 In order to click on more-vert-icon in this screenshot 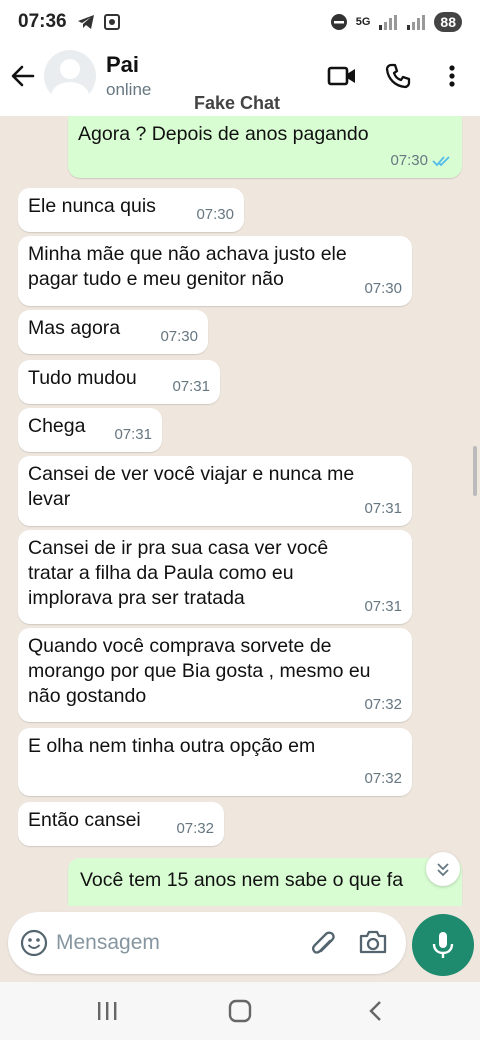, I will do `click(452, 76)`.